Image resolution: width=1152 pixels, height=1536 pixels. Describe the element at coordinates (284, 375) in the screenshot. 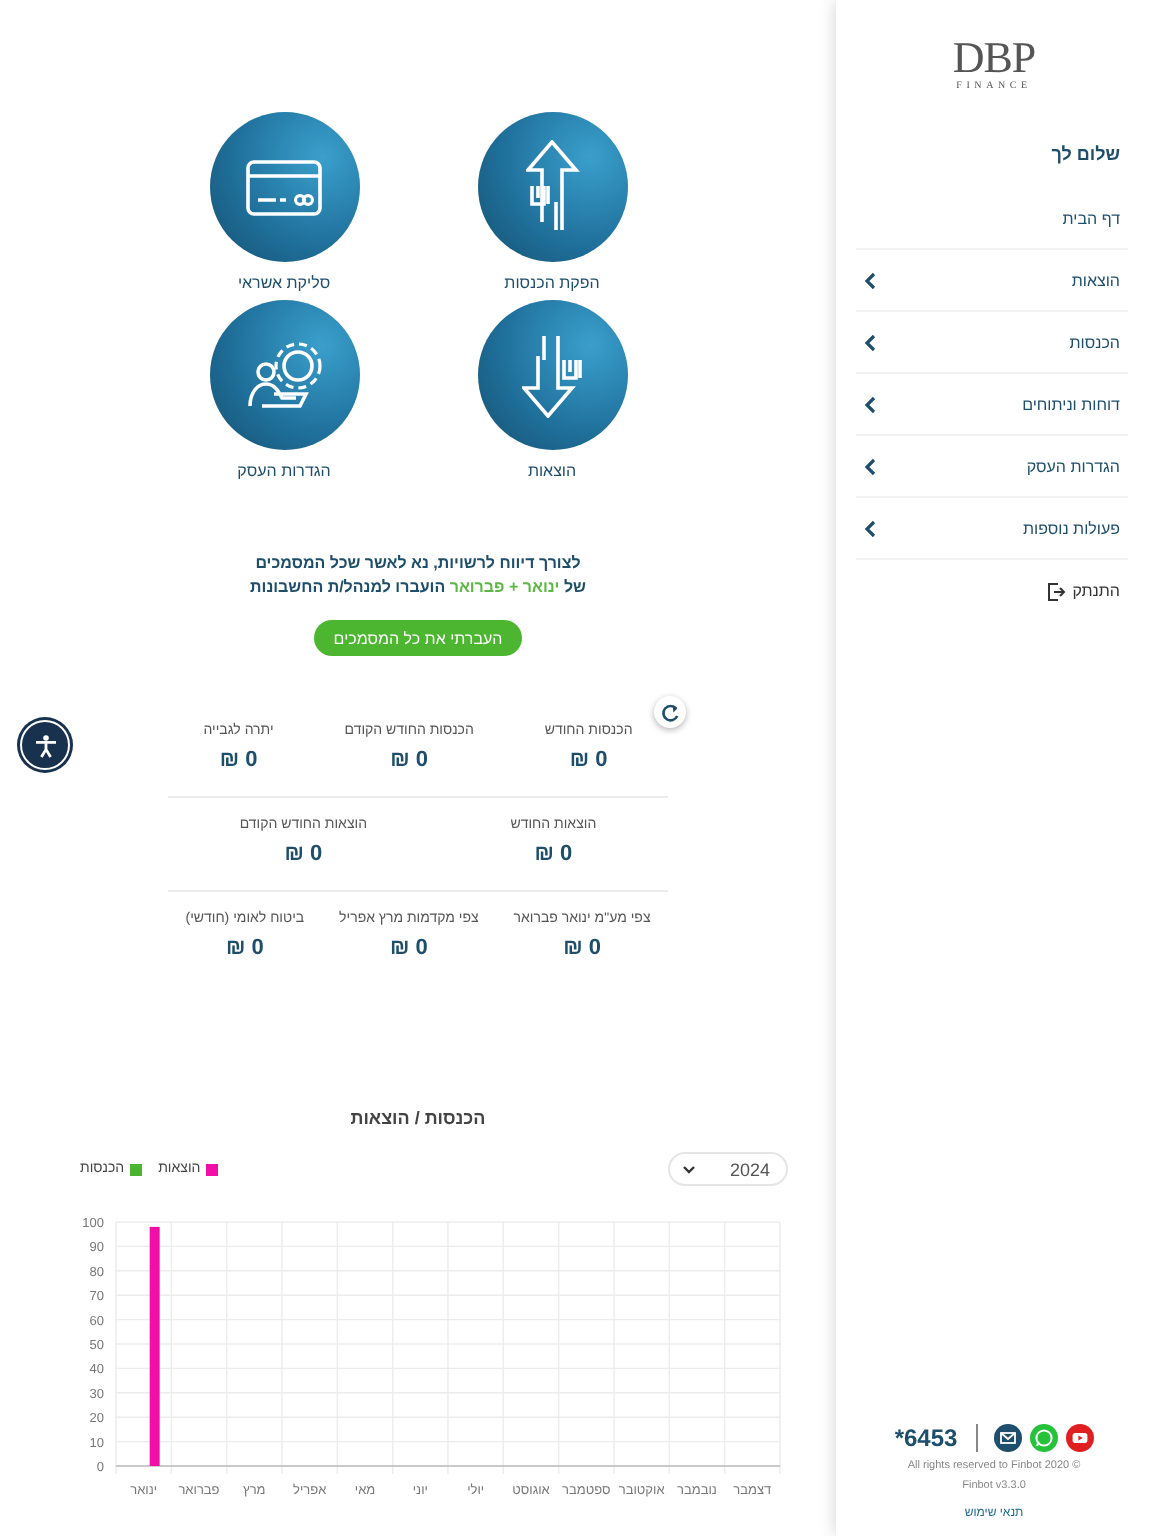

I see `gear-person-icon` at that location.